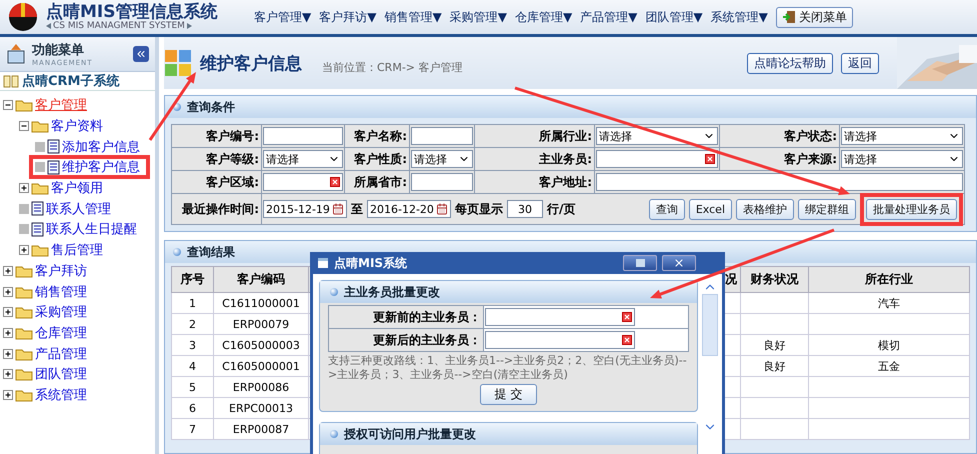 The image size is (977, 454). What do you see at coordinates (525, 209) in the screenshot?
I see `page-size-field: 30` at bounding box center [525, 209].